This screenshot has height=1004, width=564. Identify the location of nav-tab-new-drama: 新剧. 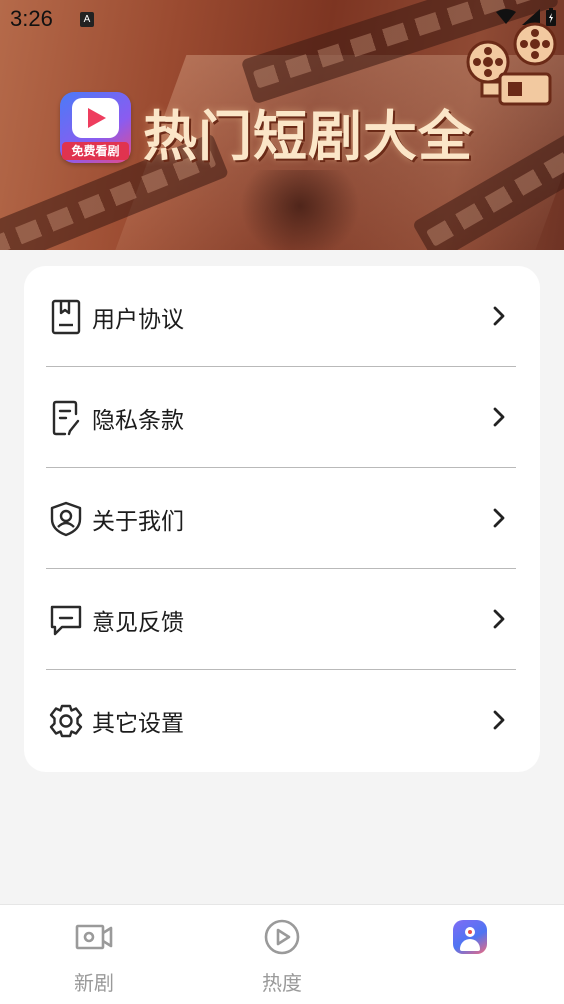
(94, 954).